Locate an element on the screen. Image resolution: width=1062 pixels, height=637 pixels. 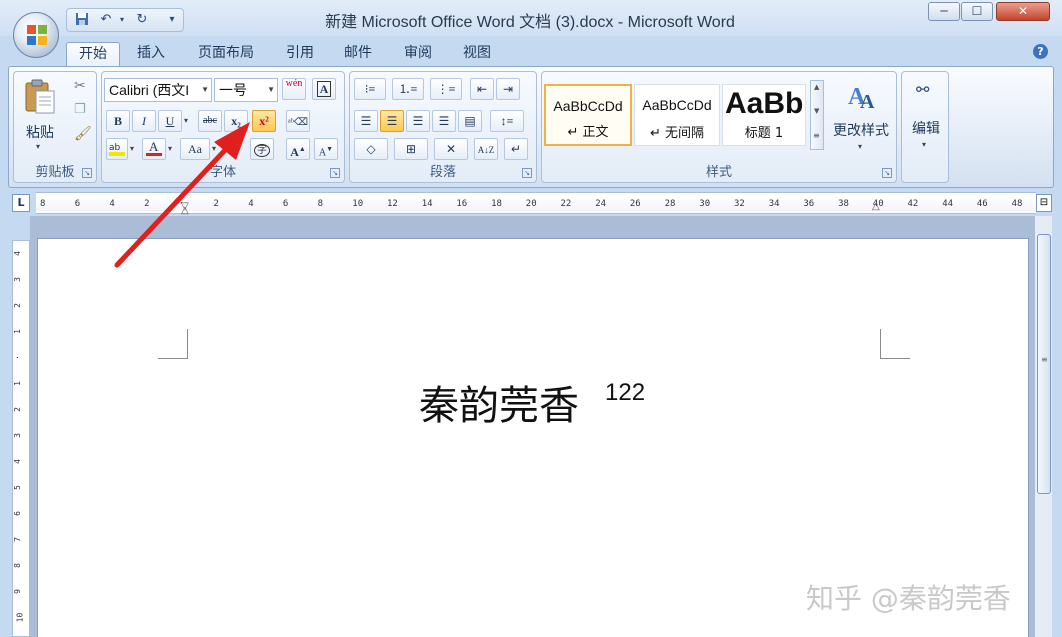
tab-view: 视图 is located at coordinates (477, 54).